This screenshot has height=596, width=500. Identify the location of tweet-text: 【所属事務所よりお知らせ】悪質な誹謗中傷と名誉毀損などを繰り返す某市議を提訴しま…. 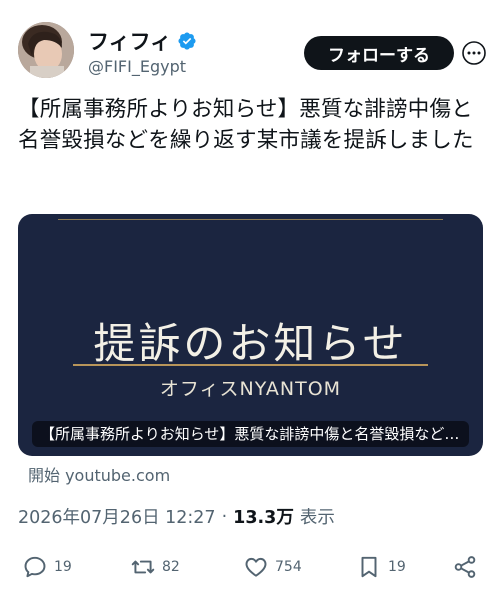
(246, 125).